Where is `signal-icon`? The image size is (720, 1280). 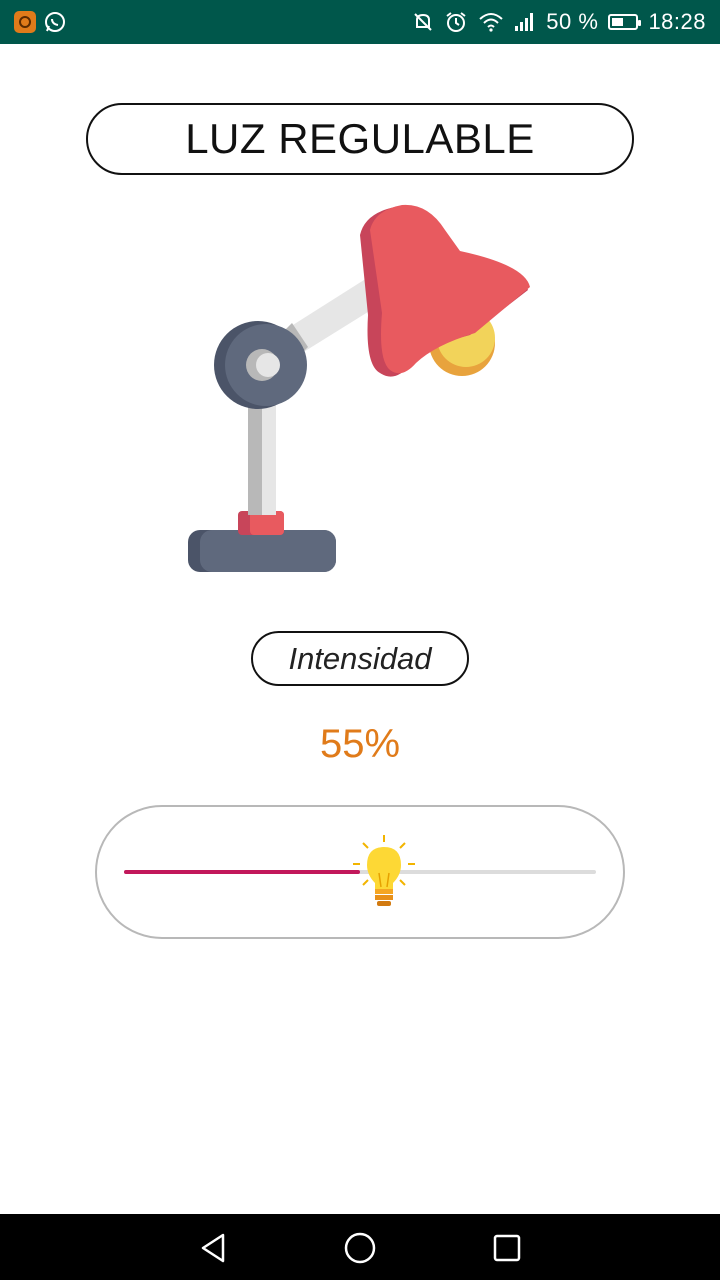
signal-icon is located at coordinates (524, 22).